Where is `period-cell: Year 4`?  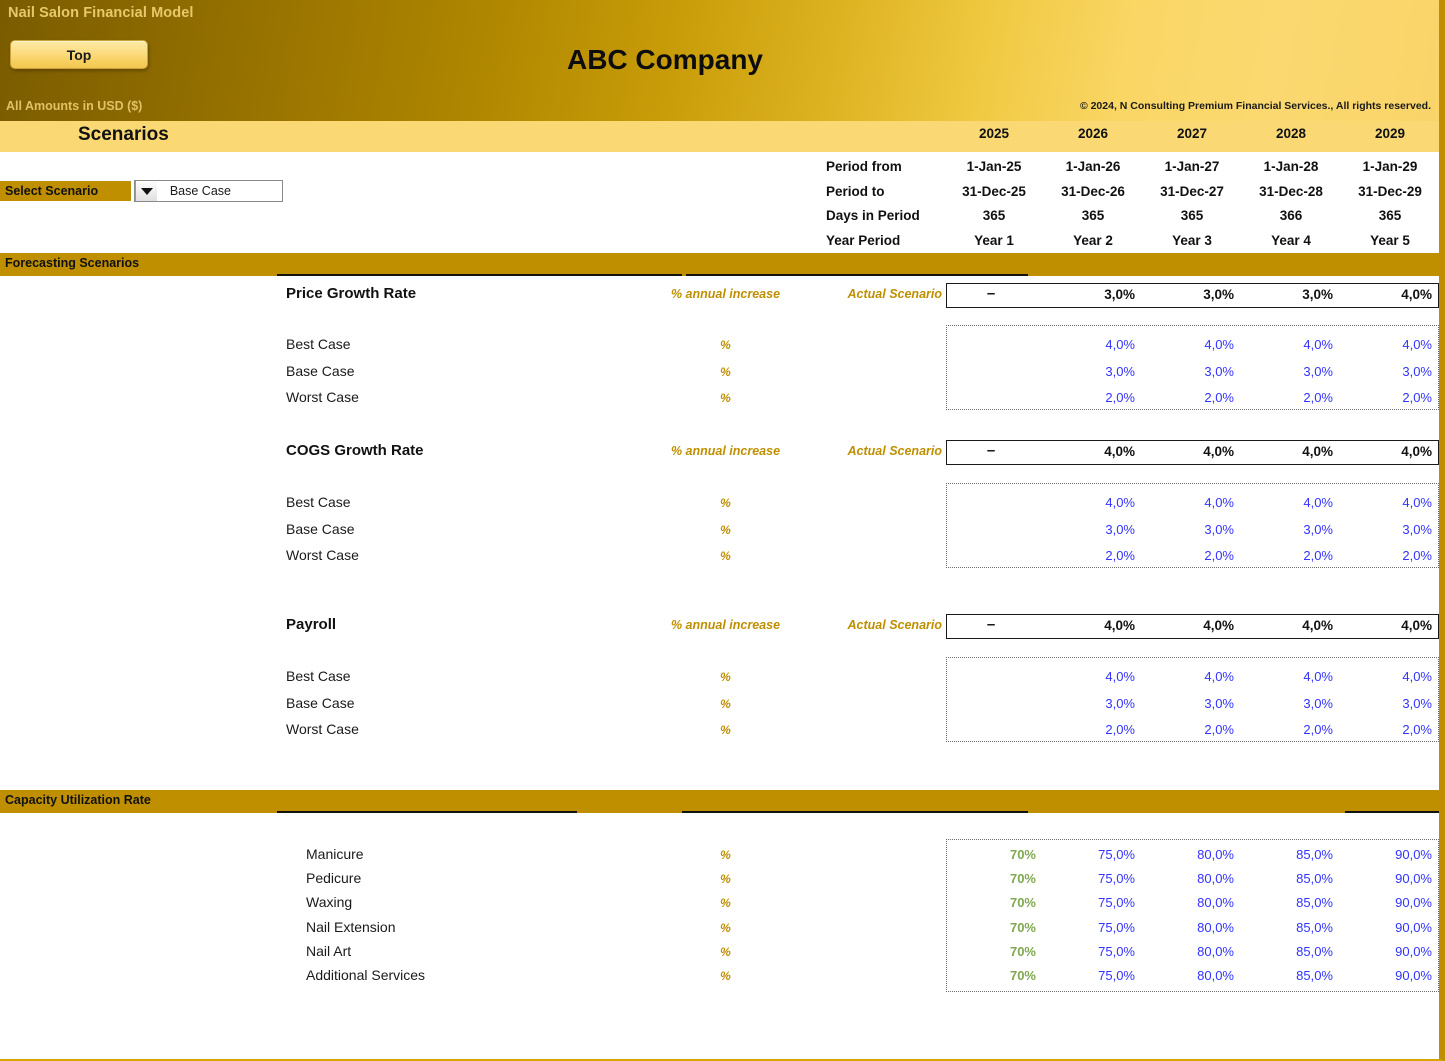
period-cell: Year 4 is located at coordinates (1291, 240).